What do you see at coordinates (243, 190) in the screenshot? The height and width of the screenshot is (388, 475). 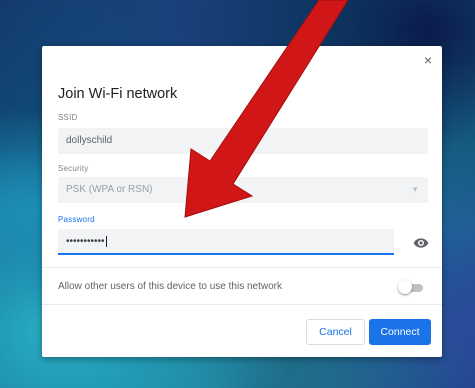 I see `security-select: PSK (WPA or RSN) ▼` at bounding box center [243, 190].